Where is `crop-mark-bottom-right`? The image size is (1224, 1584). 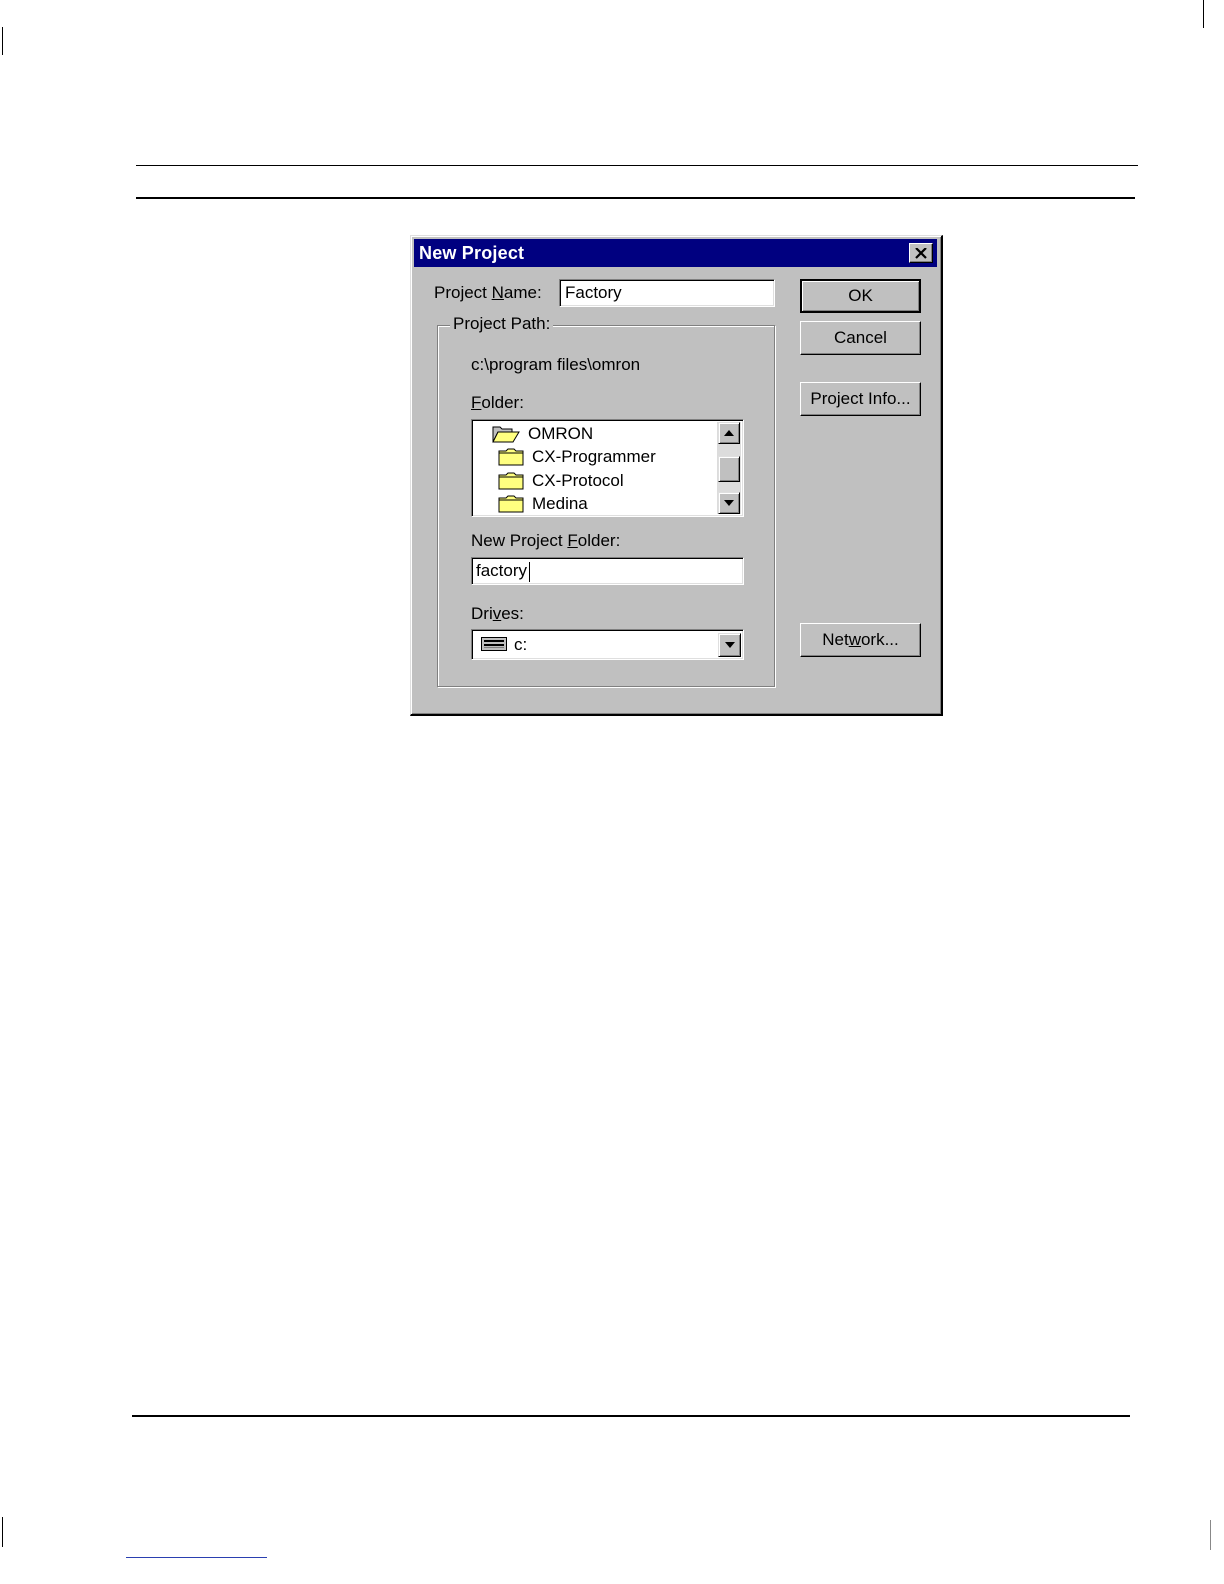
crop-mark-bottom-right is located at coordinates (1210, 1535).